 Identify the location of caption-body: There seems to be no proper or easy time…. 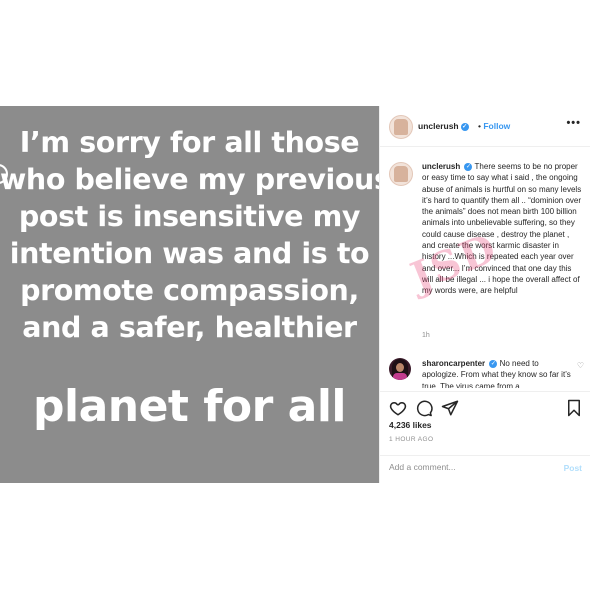
(502, 229).